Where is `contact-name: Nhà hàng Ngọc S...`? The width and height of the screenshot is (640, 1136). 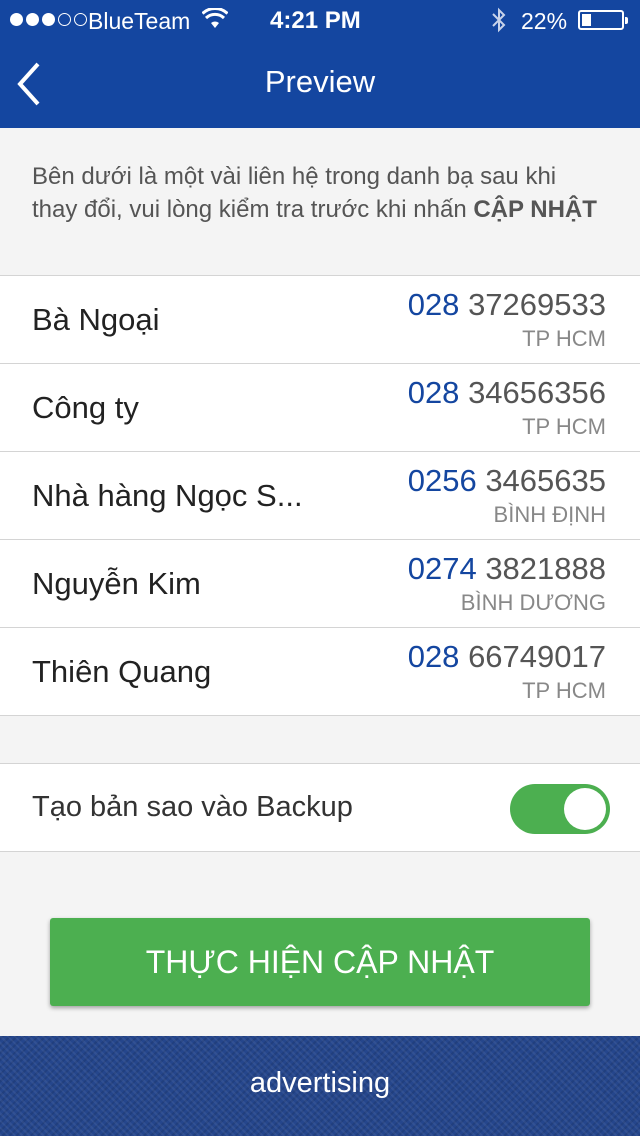
contact-name: Nhà hàng Ngọc S... is located at coordinates (167, 495).